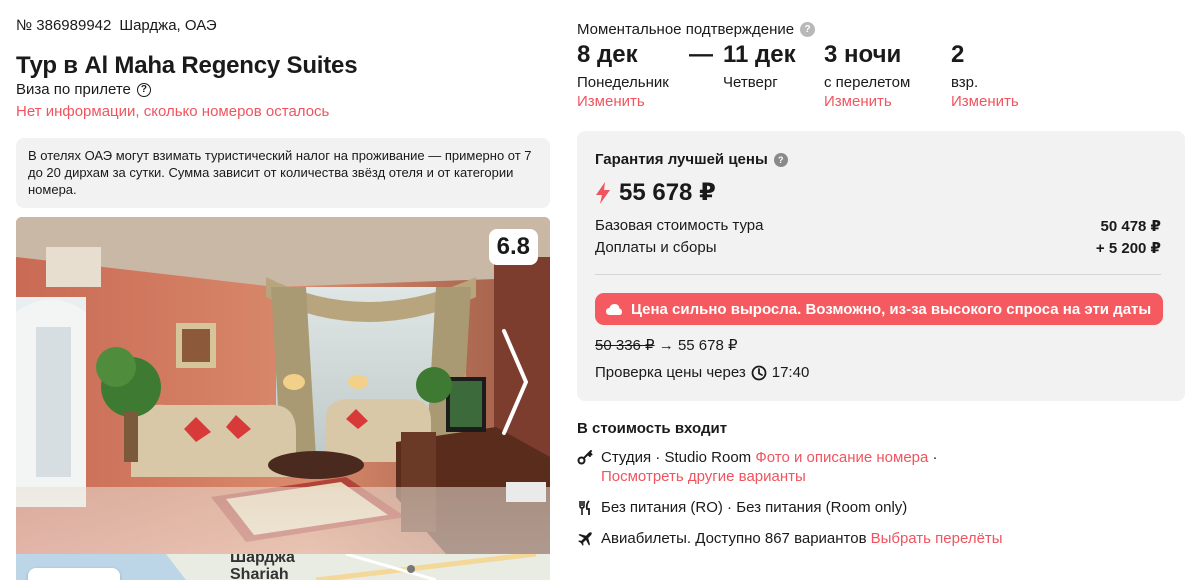  I want to click on base-price-value: 50 478 ₽, so click(1130, 226).